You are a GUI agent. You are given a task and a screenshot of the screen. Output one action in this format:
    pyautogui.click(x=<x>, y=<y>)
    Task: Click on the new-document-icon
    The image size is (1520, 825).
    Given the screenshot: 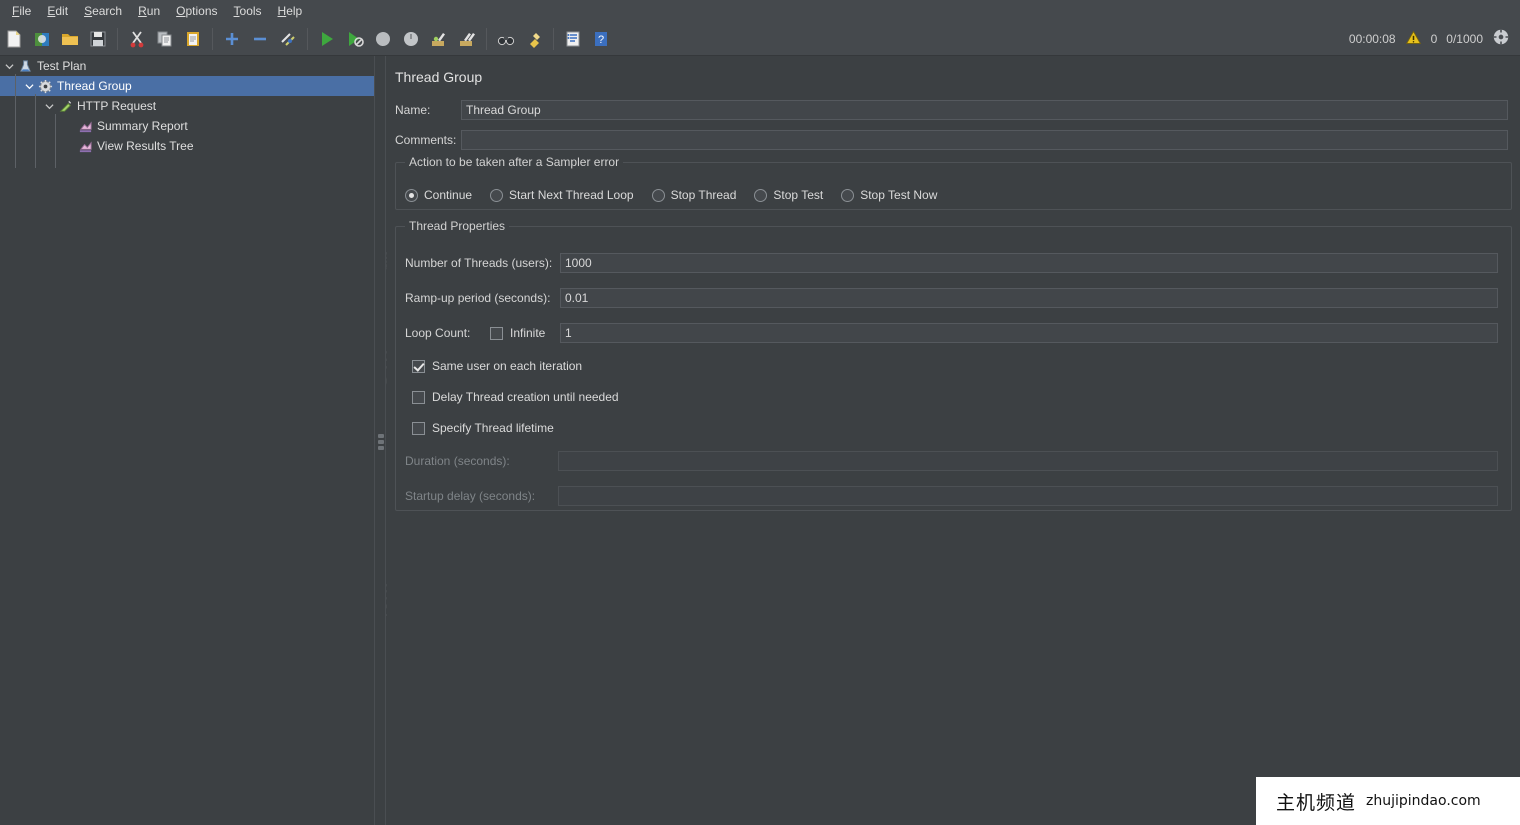 What is the action you would take?
    pyautogui.click(x=14, y=39)
    